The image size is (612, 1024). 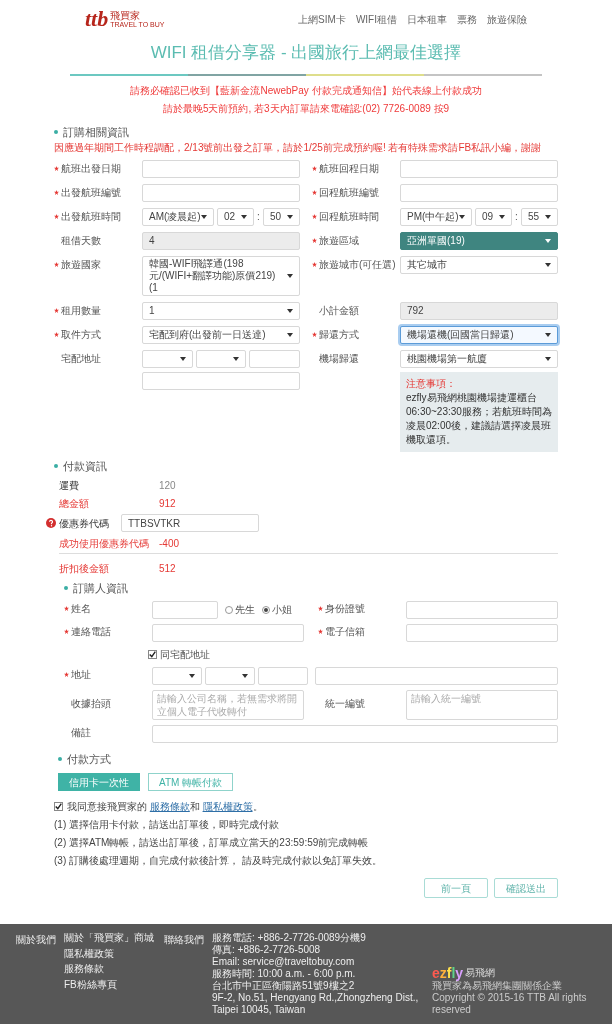 What do you see at coordinates (84, 523) in the screenshot?
I see `payment-label: 優惠券代碼` at bounding box center [84, 523].